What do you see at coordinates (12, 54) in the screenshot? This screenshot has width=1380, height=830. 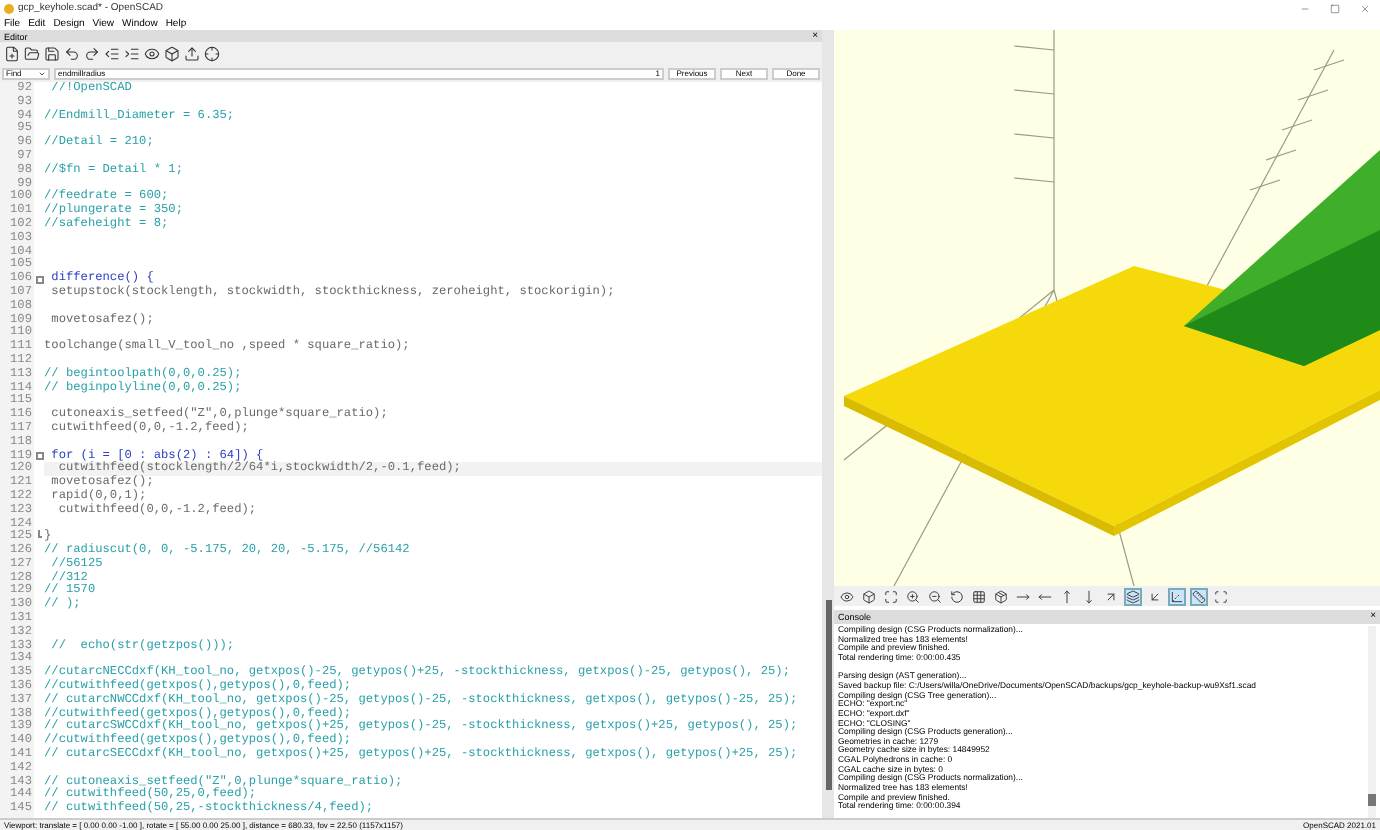 I see `file-plus-icon` at bounding box center [12, 54].